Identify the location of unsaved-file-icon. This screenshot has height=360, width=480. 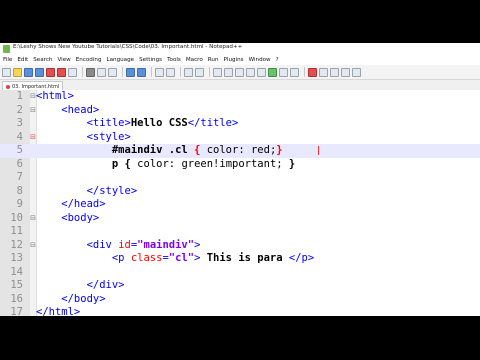
(8, 86).